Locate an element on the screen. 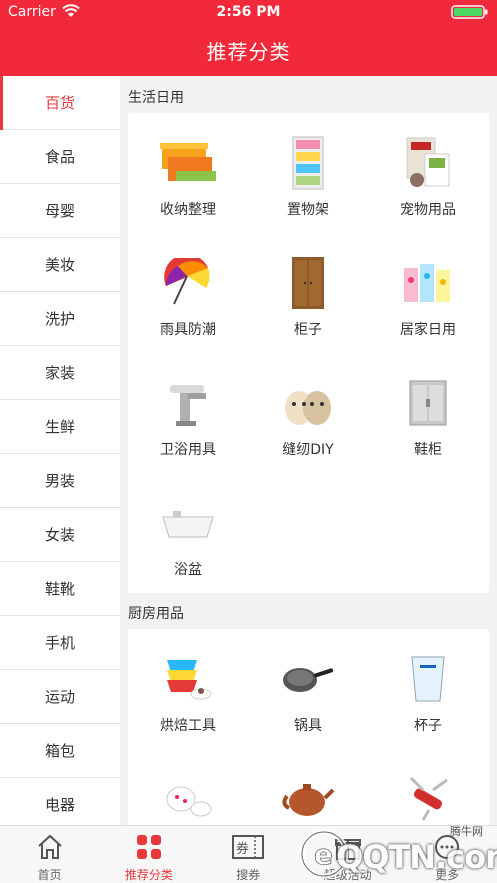 Image resolution: width=497 pixels, height=883 pixels. sidebar-item-6: 生鲜 is located at coordinates (60, 427).